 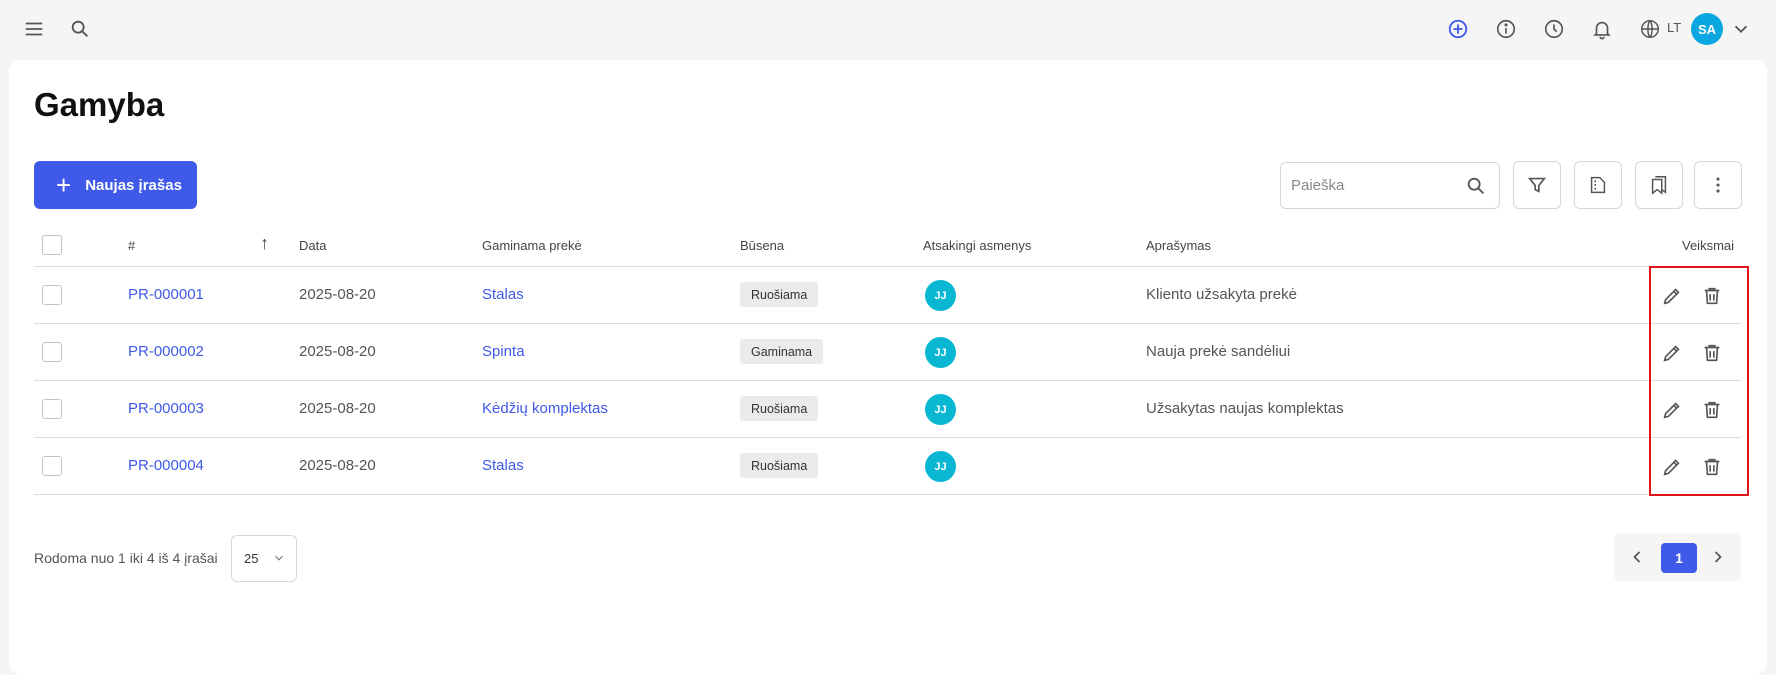 I want to click on product-link: Kėdžių komplektas, so click(x=545, y=408).